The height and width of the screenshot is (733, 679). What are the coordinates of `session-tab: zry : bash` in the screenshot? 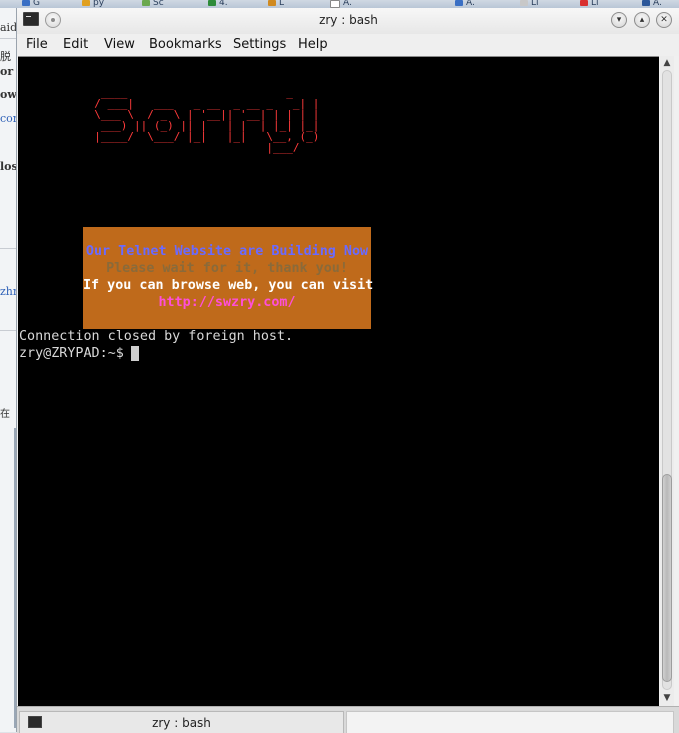 It's located at (181, 722).